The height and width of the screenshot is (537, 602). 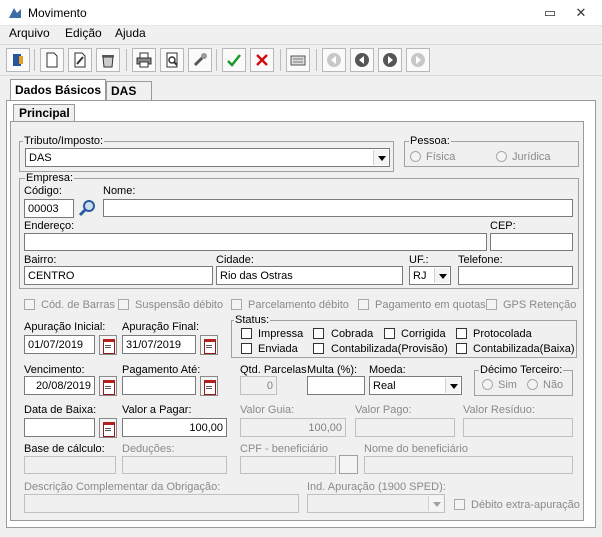 I want to click on ind-apuracao-chevron-down-icon, so click(x=435, y=503).